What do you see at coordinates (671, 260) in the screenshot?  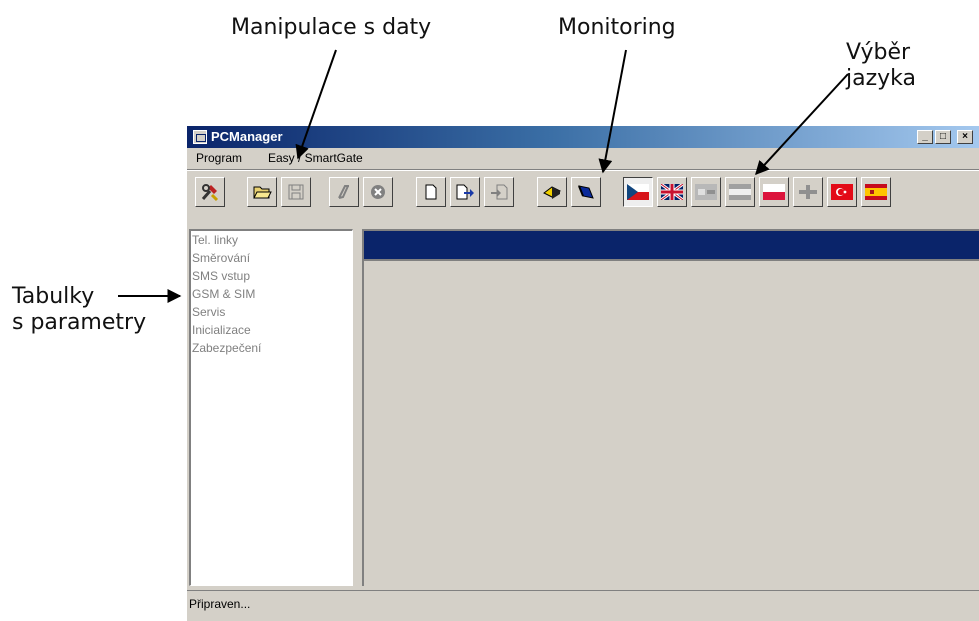 I see `main-divider` at bounding box center [671, 260].